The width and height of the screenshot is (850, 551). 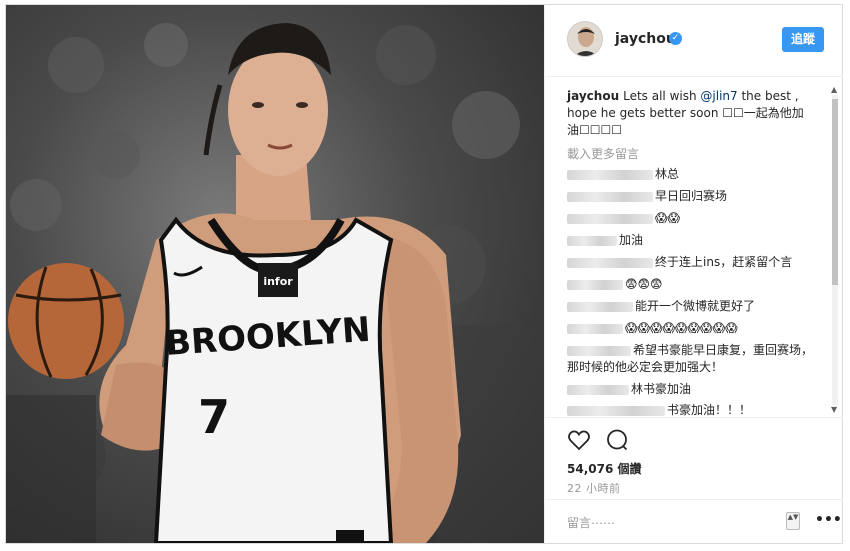 I want to click on comment-item: 加油, so click(x=691, y=240).